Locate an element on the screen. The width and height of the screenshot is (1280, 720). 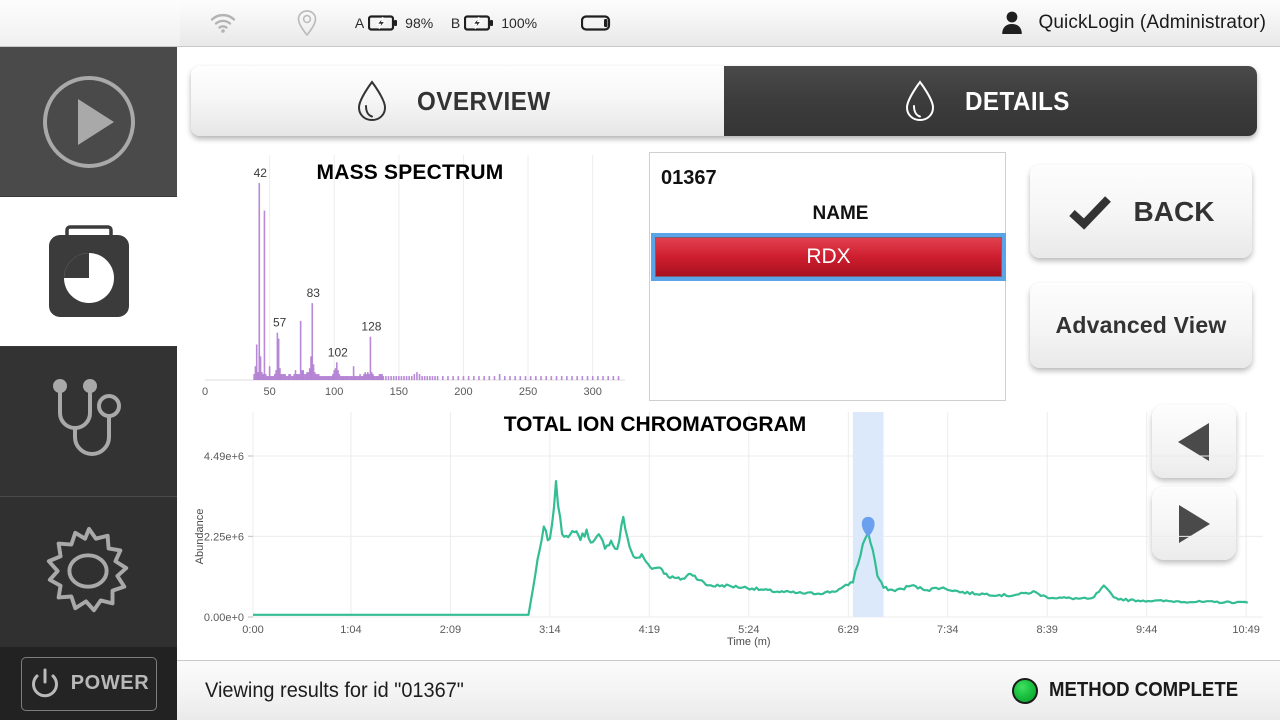
svg-text: 4:19 is located at coordinates (649, 630).